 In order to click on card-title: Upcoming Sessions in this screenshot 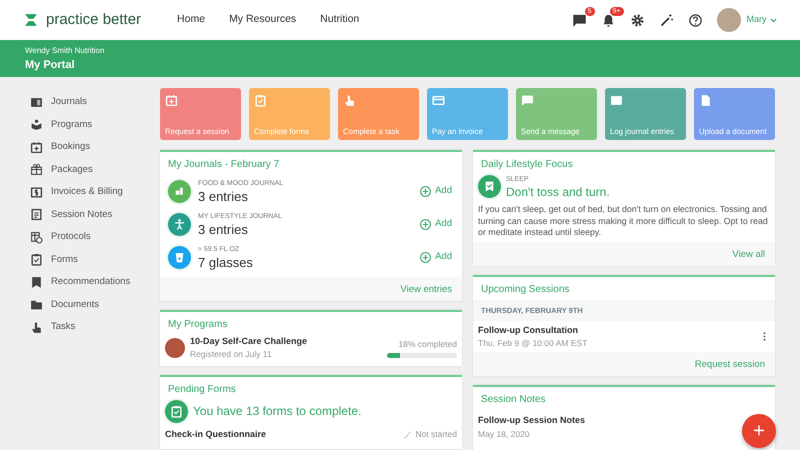, I will do `click(525, 289)`.